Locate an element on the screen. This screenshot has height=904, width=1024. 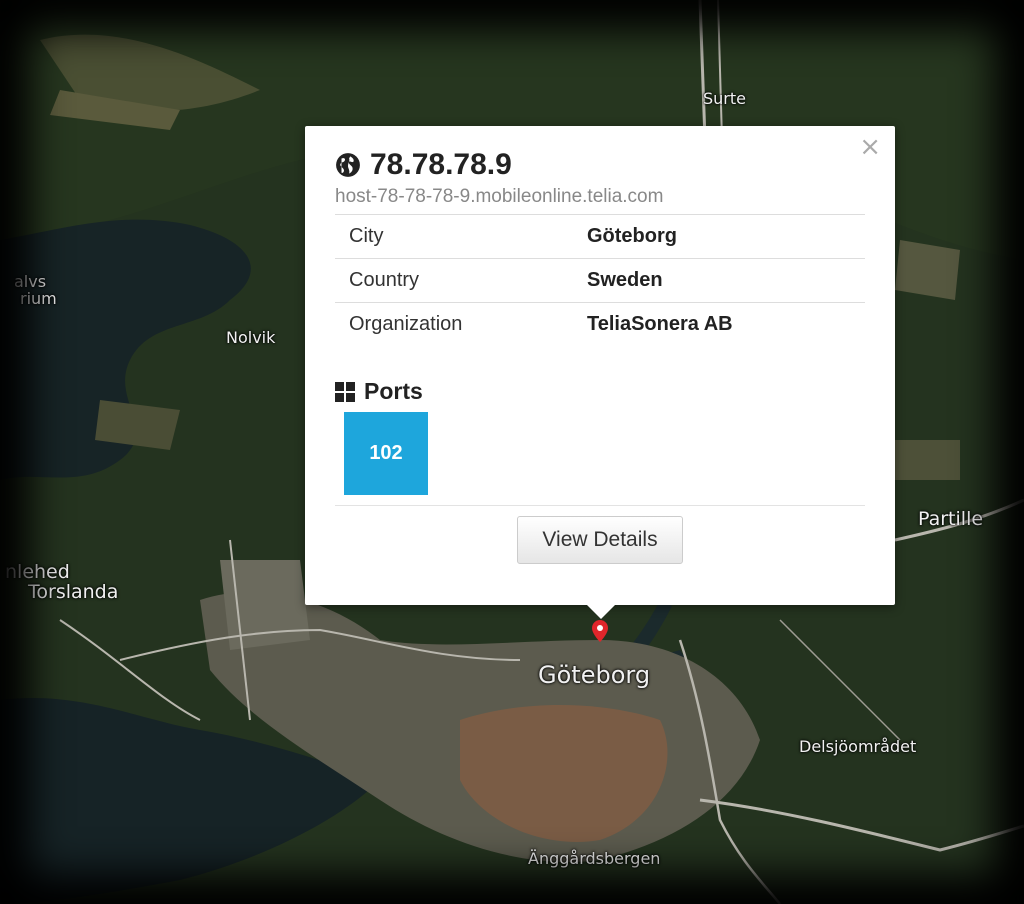
ports-header: Ports is located at coordinates (379, 391).